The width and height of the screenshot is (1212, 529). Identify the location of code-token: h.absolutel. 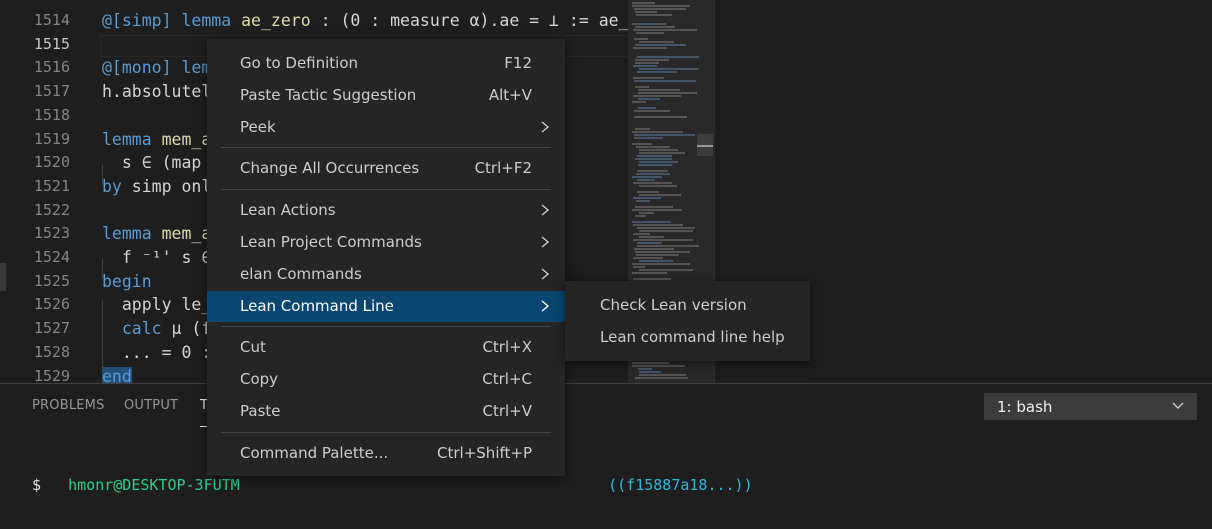
(157, 92).